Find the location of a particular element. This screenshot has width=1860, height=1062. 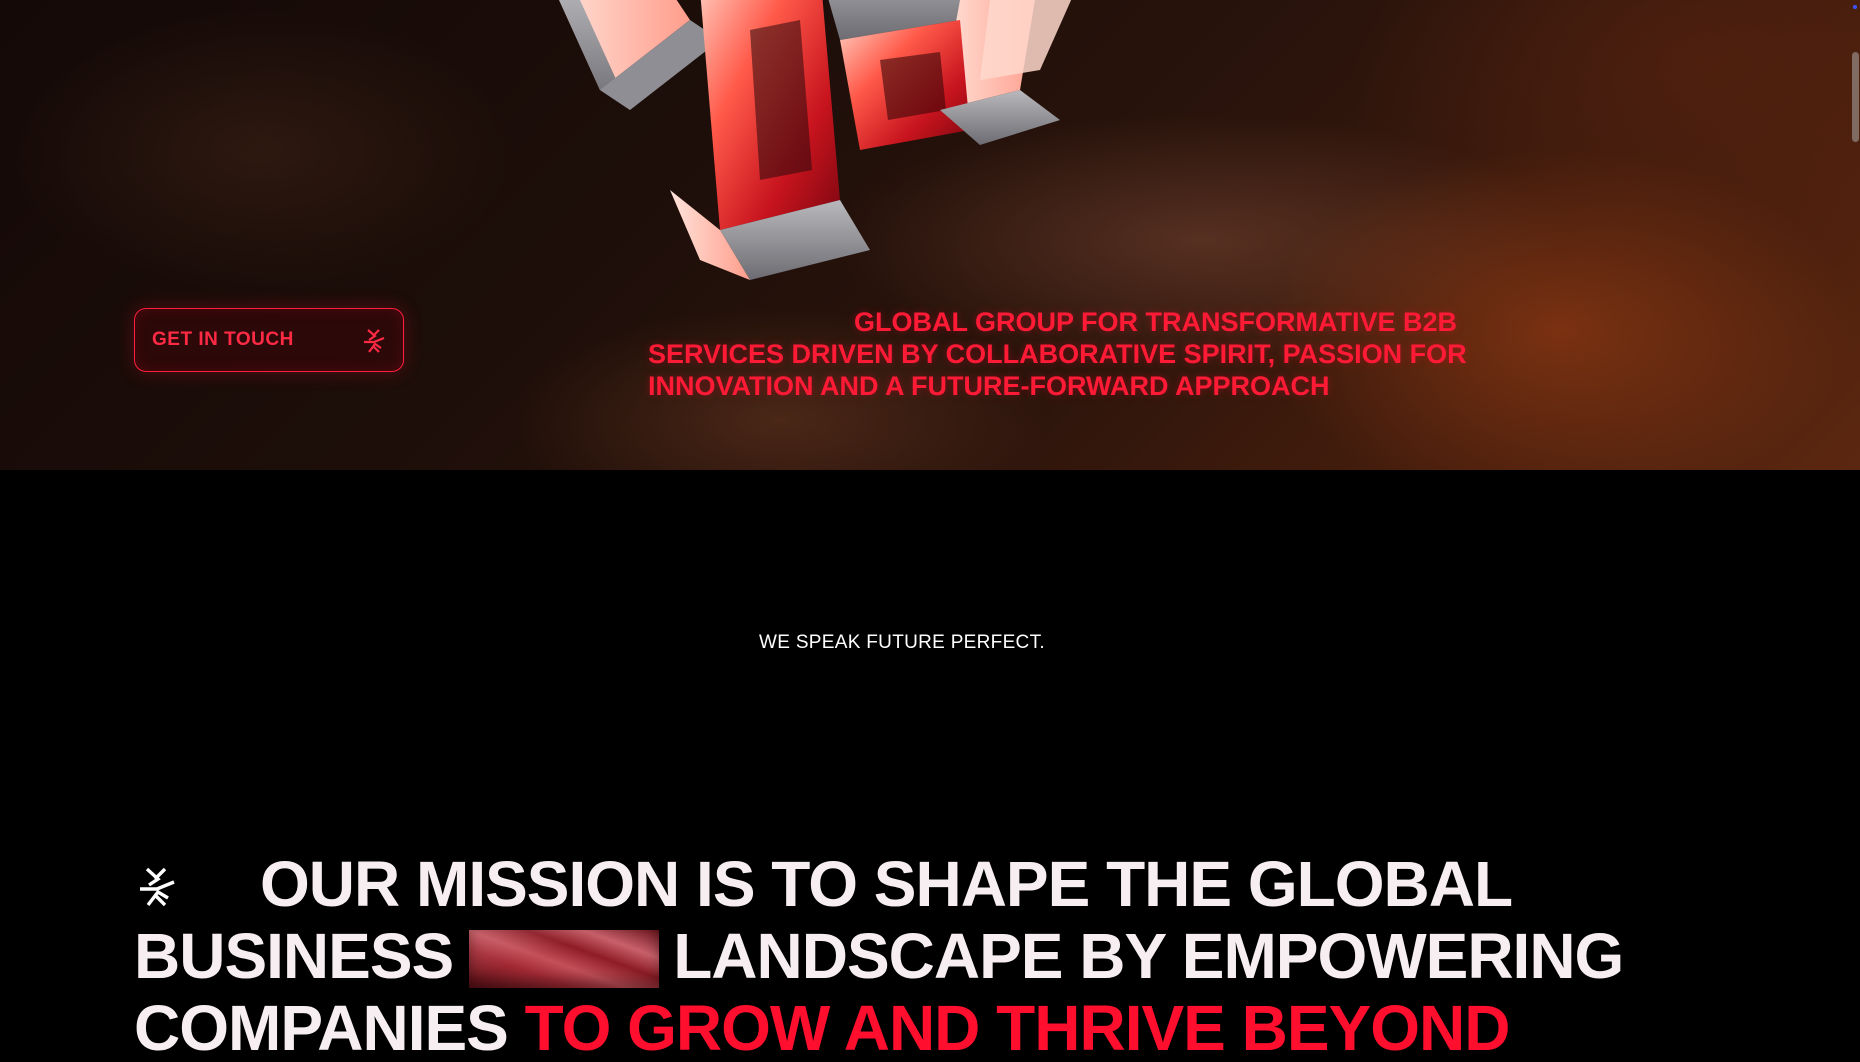

get-in-touch-button: GET IN TOUCH is located at coordinates (269, 340).